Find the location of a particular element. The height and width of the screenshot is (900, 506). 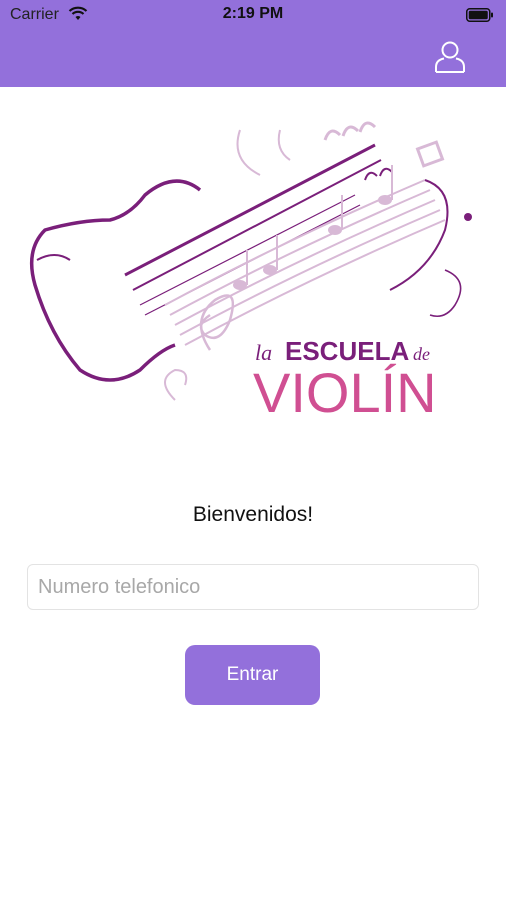

status-time: 2:19 PM is located at coordinates (253, 13).